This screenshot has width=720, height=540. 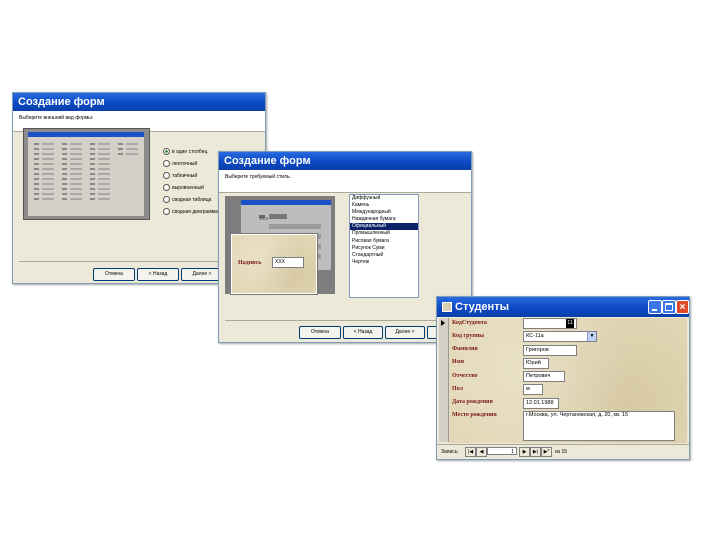 I want to click on first-record-icon: |◀, so click(x=470, y=452).